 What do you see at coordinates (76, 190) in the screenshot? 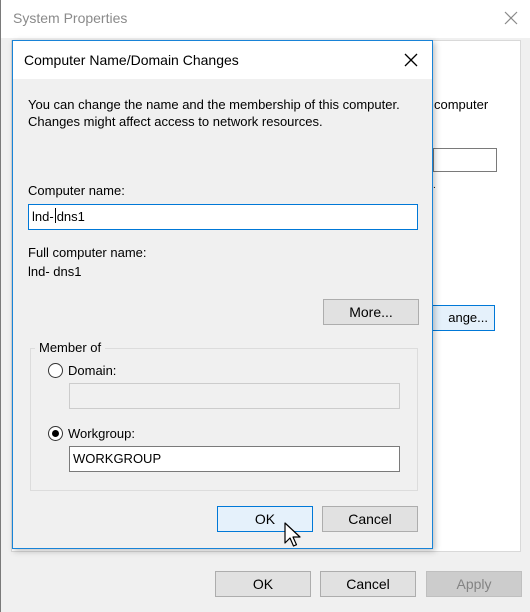
I see `computer-name-label: Computer name:` at bounding box center [76, 190].